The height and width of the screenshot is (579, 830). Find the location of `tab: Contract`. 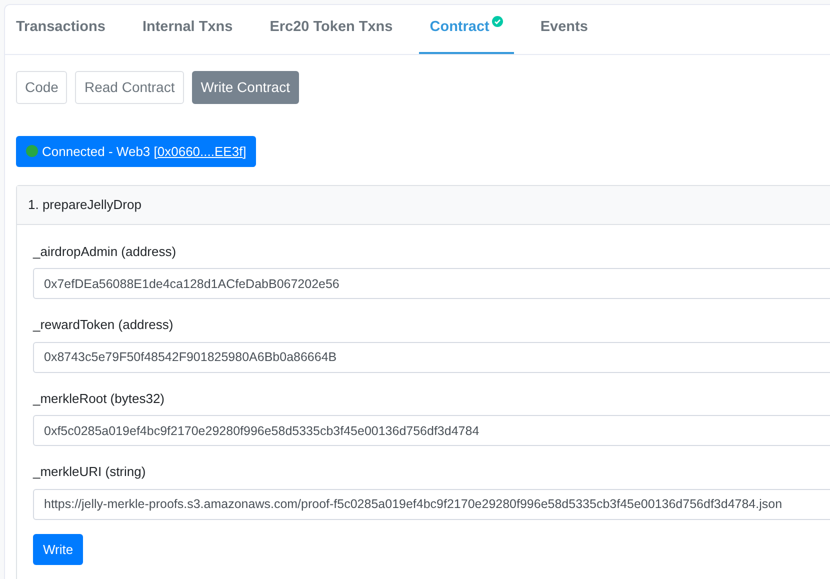

tab: Contract is located at coordinates (466, 29).